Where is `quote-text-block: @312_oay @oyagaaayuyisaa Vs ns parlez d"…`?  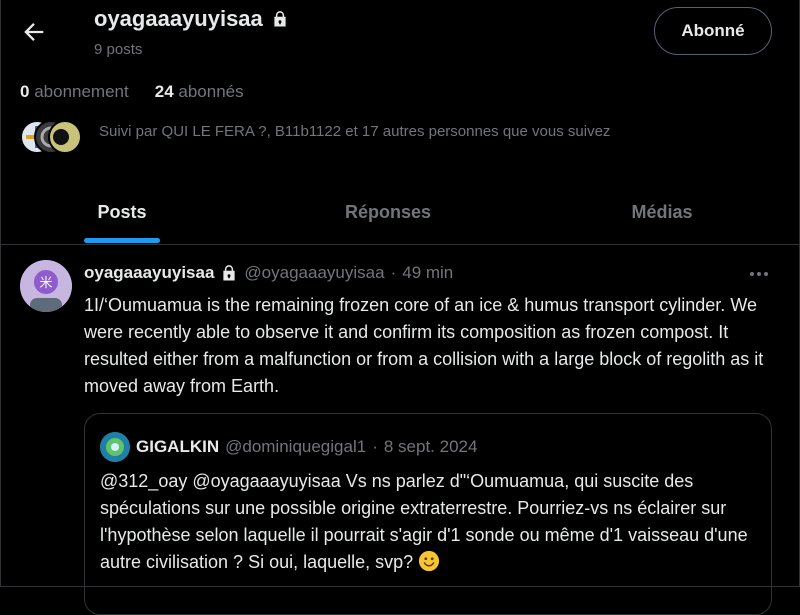 quote-text-block: @312_oay @oyagaaayuyisaa Vs ns parlez d"… is located at coordinates (430, 522).